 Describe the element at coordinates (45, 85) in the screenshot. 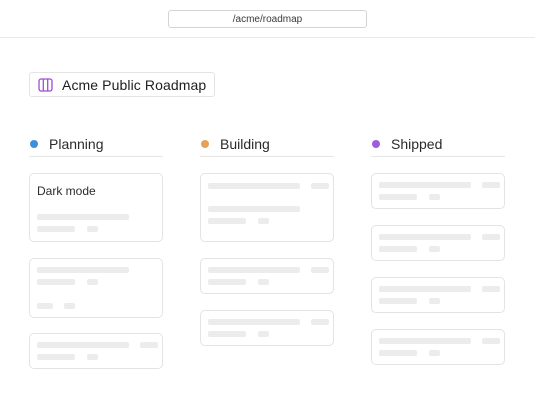

I see `map-icon` at that location.